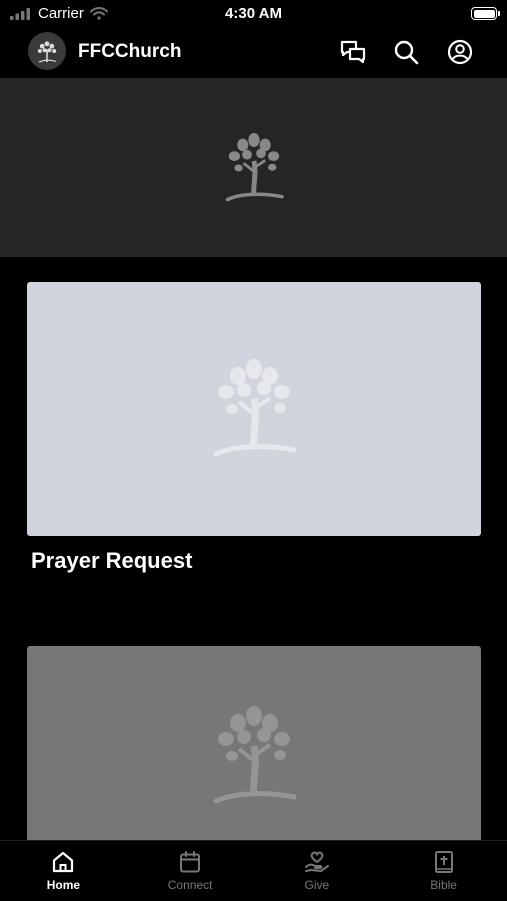  What do you see at coordinates (130, 51) in the screenshot?
I see `app-title: FFCChurch` at bounding box center [130, 51].